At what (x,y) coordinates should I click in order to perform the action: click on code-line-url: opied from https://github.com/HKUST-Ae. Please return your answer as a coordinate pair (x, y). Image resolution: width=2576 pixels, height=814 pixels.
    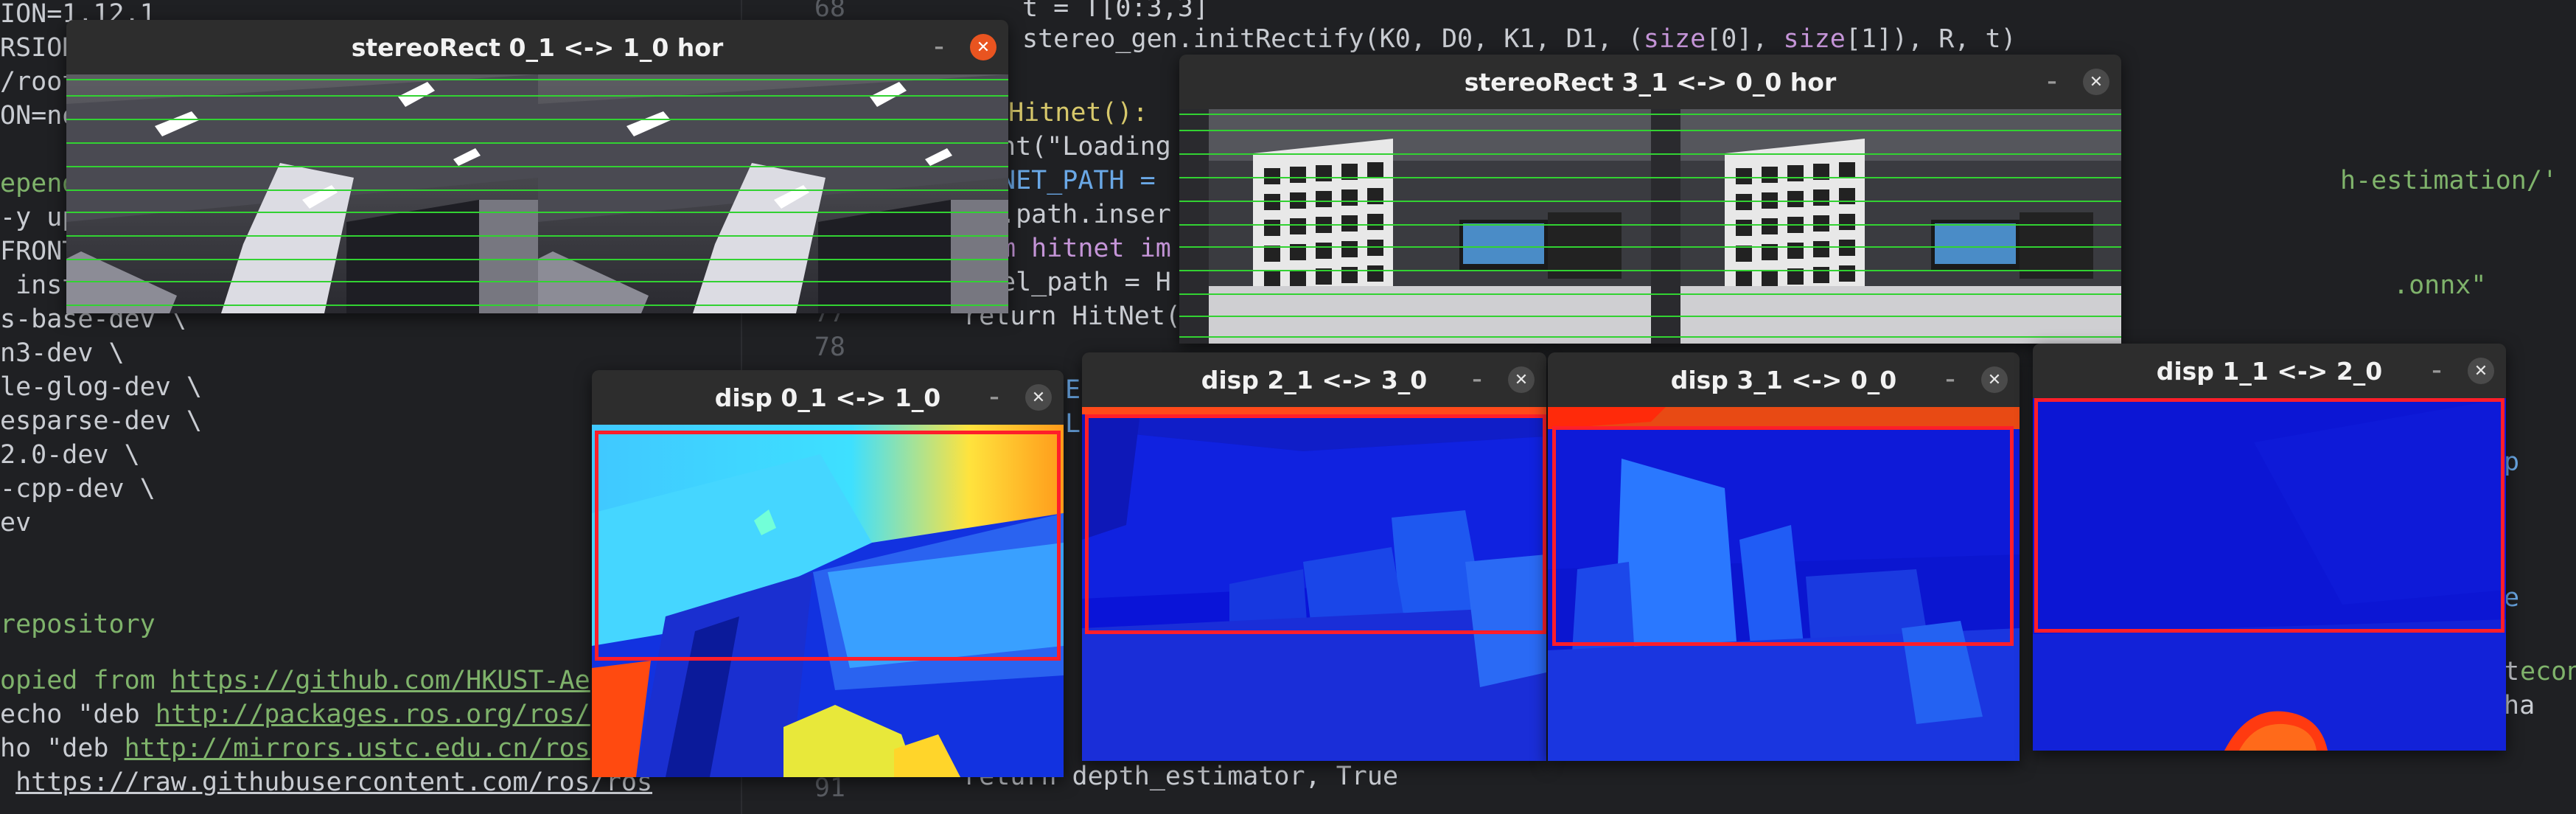
    Looking at the image, I should click on (295, 681).